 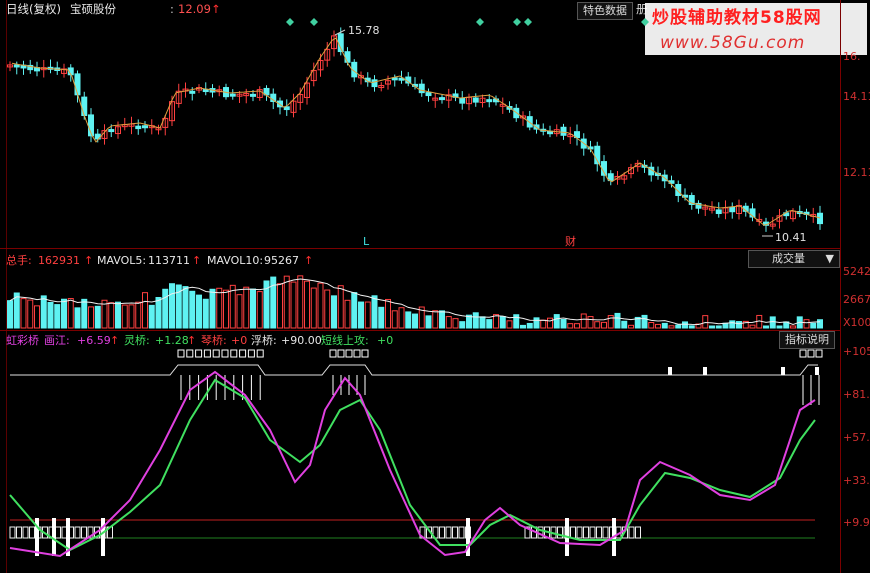 I want to click on indicator-c-value: +0, so click(x=239, y=340).